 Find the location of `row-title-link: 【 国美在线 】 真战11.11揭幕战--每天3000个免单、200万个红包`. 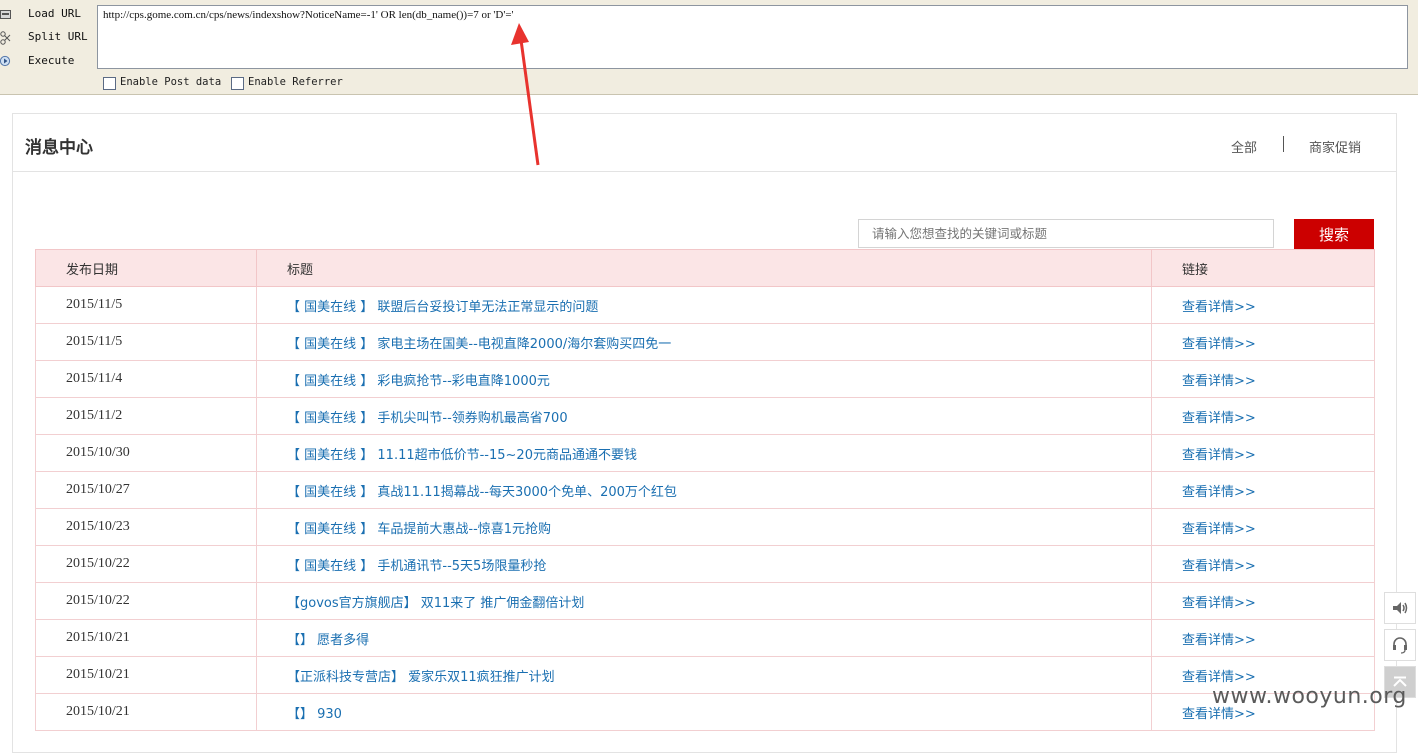

row-title-link: 【 国美在线 】 真战11.11揭幕战--每天3000个免单、200万个红包 is located at coordinates (704, 490).